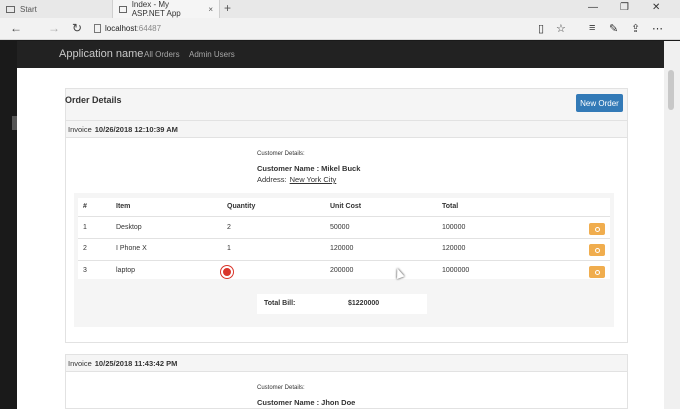 The width and height of the screenshot is (680, 409). Describe the element at coordinates (635, 28) in the screenshot. I see `share-icon: ⇪` at that location.